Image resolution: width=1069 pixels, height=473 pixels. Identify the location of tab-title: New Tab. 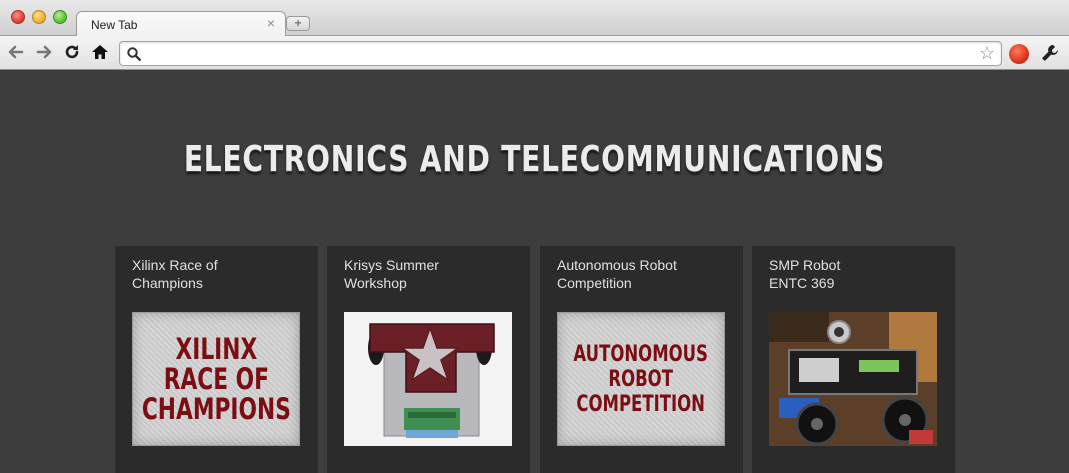
(114, 25).